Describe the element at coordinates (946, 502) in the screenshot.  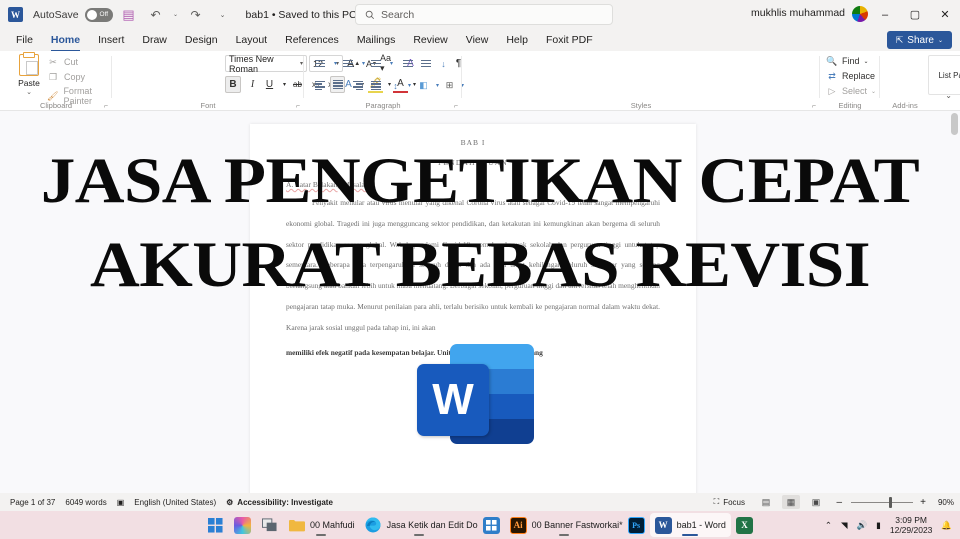
I see `zoom-level: 90%` at that location.